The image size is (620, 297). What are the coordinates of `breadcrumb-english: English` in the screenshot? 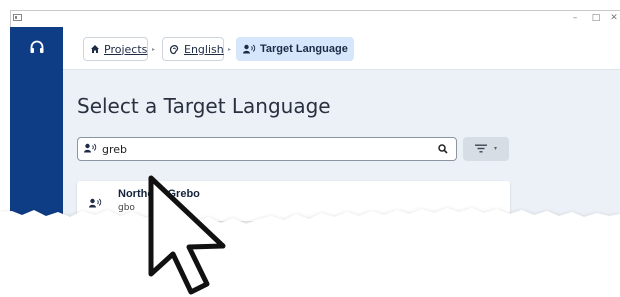 It's located at (193, 49).